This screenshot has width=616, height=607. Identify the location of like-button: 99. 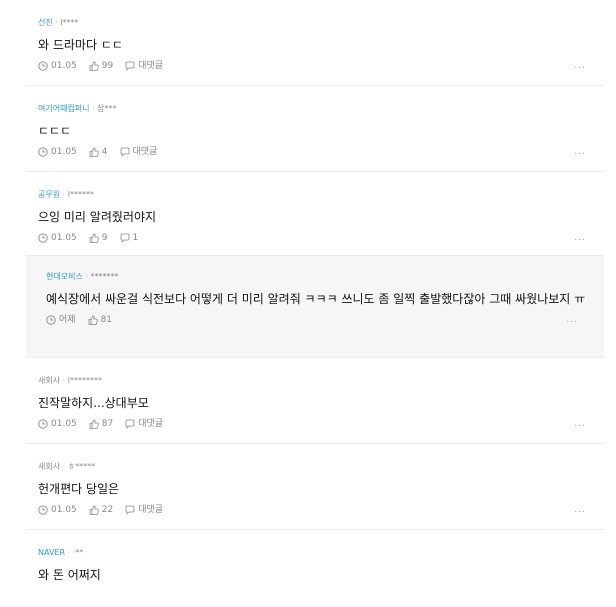
(101, 66).